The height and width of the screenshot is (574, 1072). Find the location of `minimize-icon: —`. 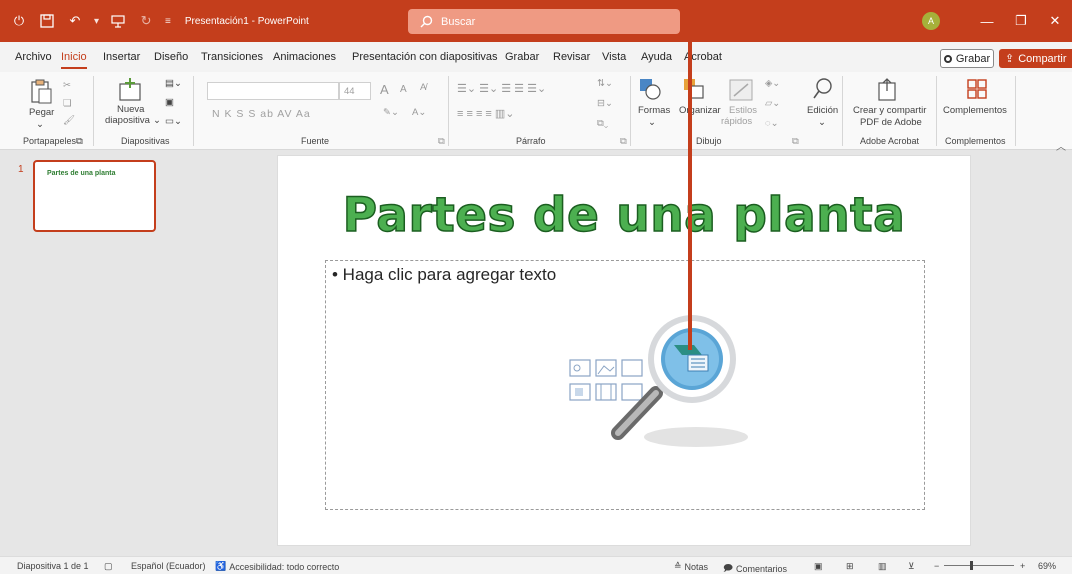

minimize-icon: — is located at coordinates (987, 21).